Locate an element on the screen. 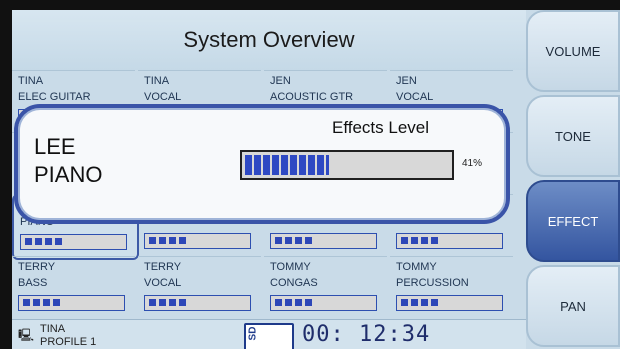 The image size is (620, 349). computer-icon: 🖳 is located at coordinates (26, 335).